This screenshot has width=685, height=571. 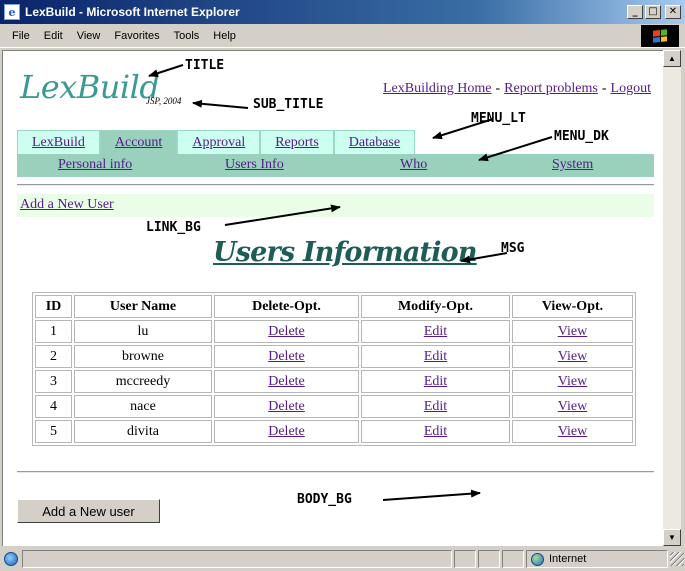 What do you see at coordinates (286, 306) in the screenshot?
I see `header-delete: Delete-Opt.` at bounding box center [286, 306].